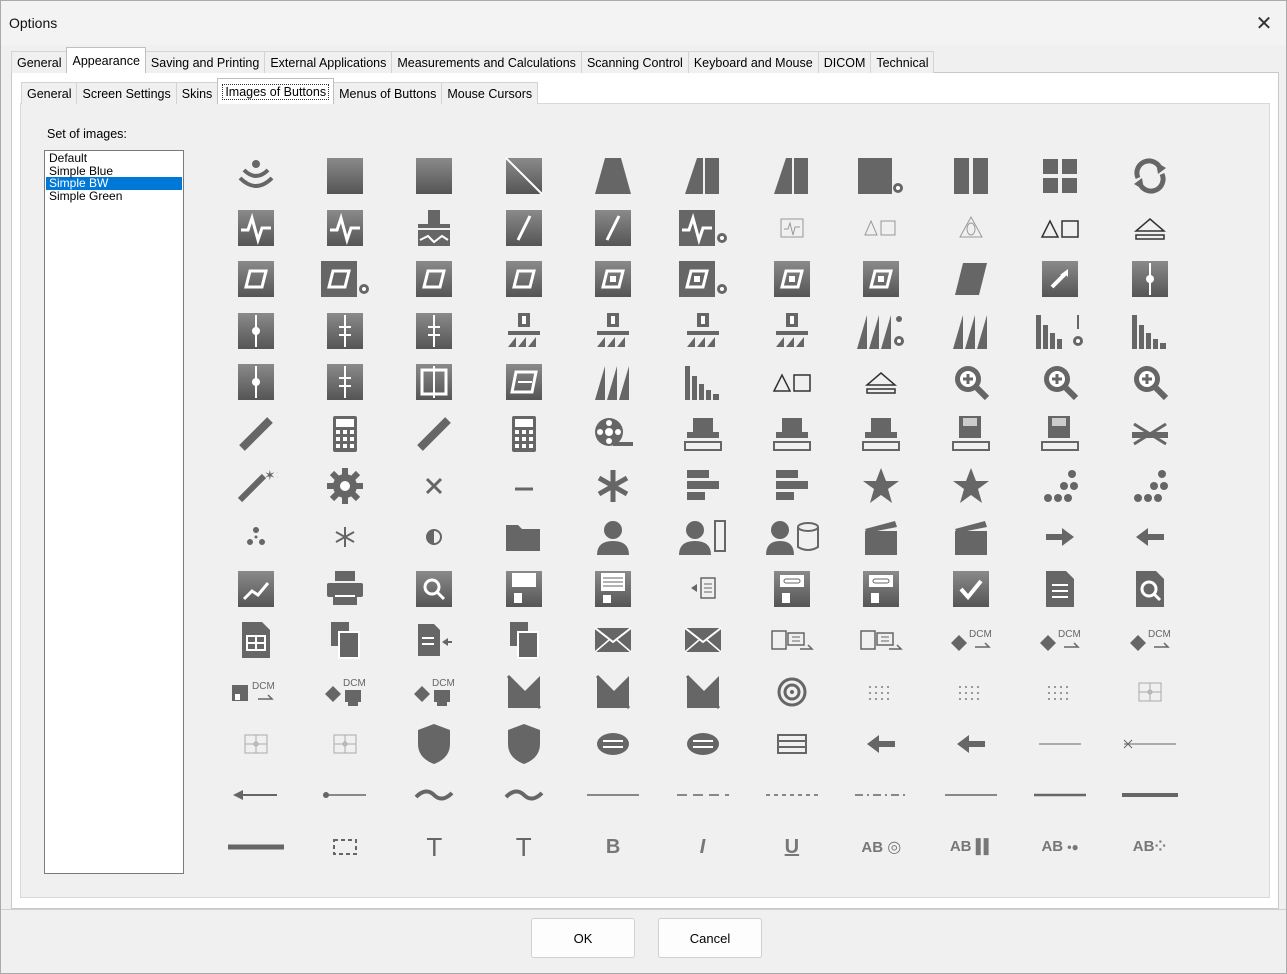 This screenshot has height=974, width=1287. What do you see at coordinates (490, 93) in the screenshot?
I see `subtab-mouse-cursors: Mouse Cursors` at bounding box center [490, 93].